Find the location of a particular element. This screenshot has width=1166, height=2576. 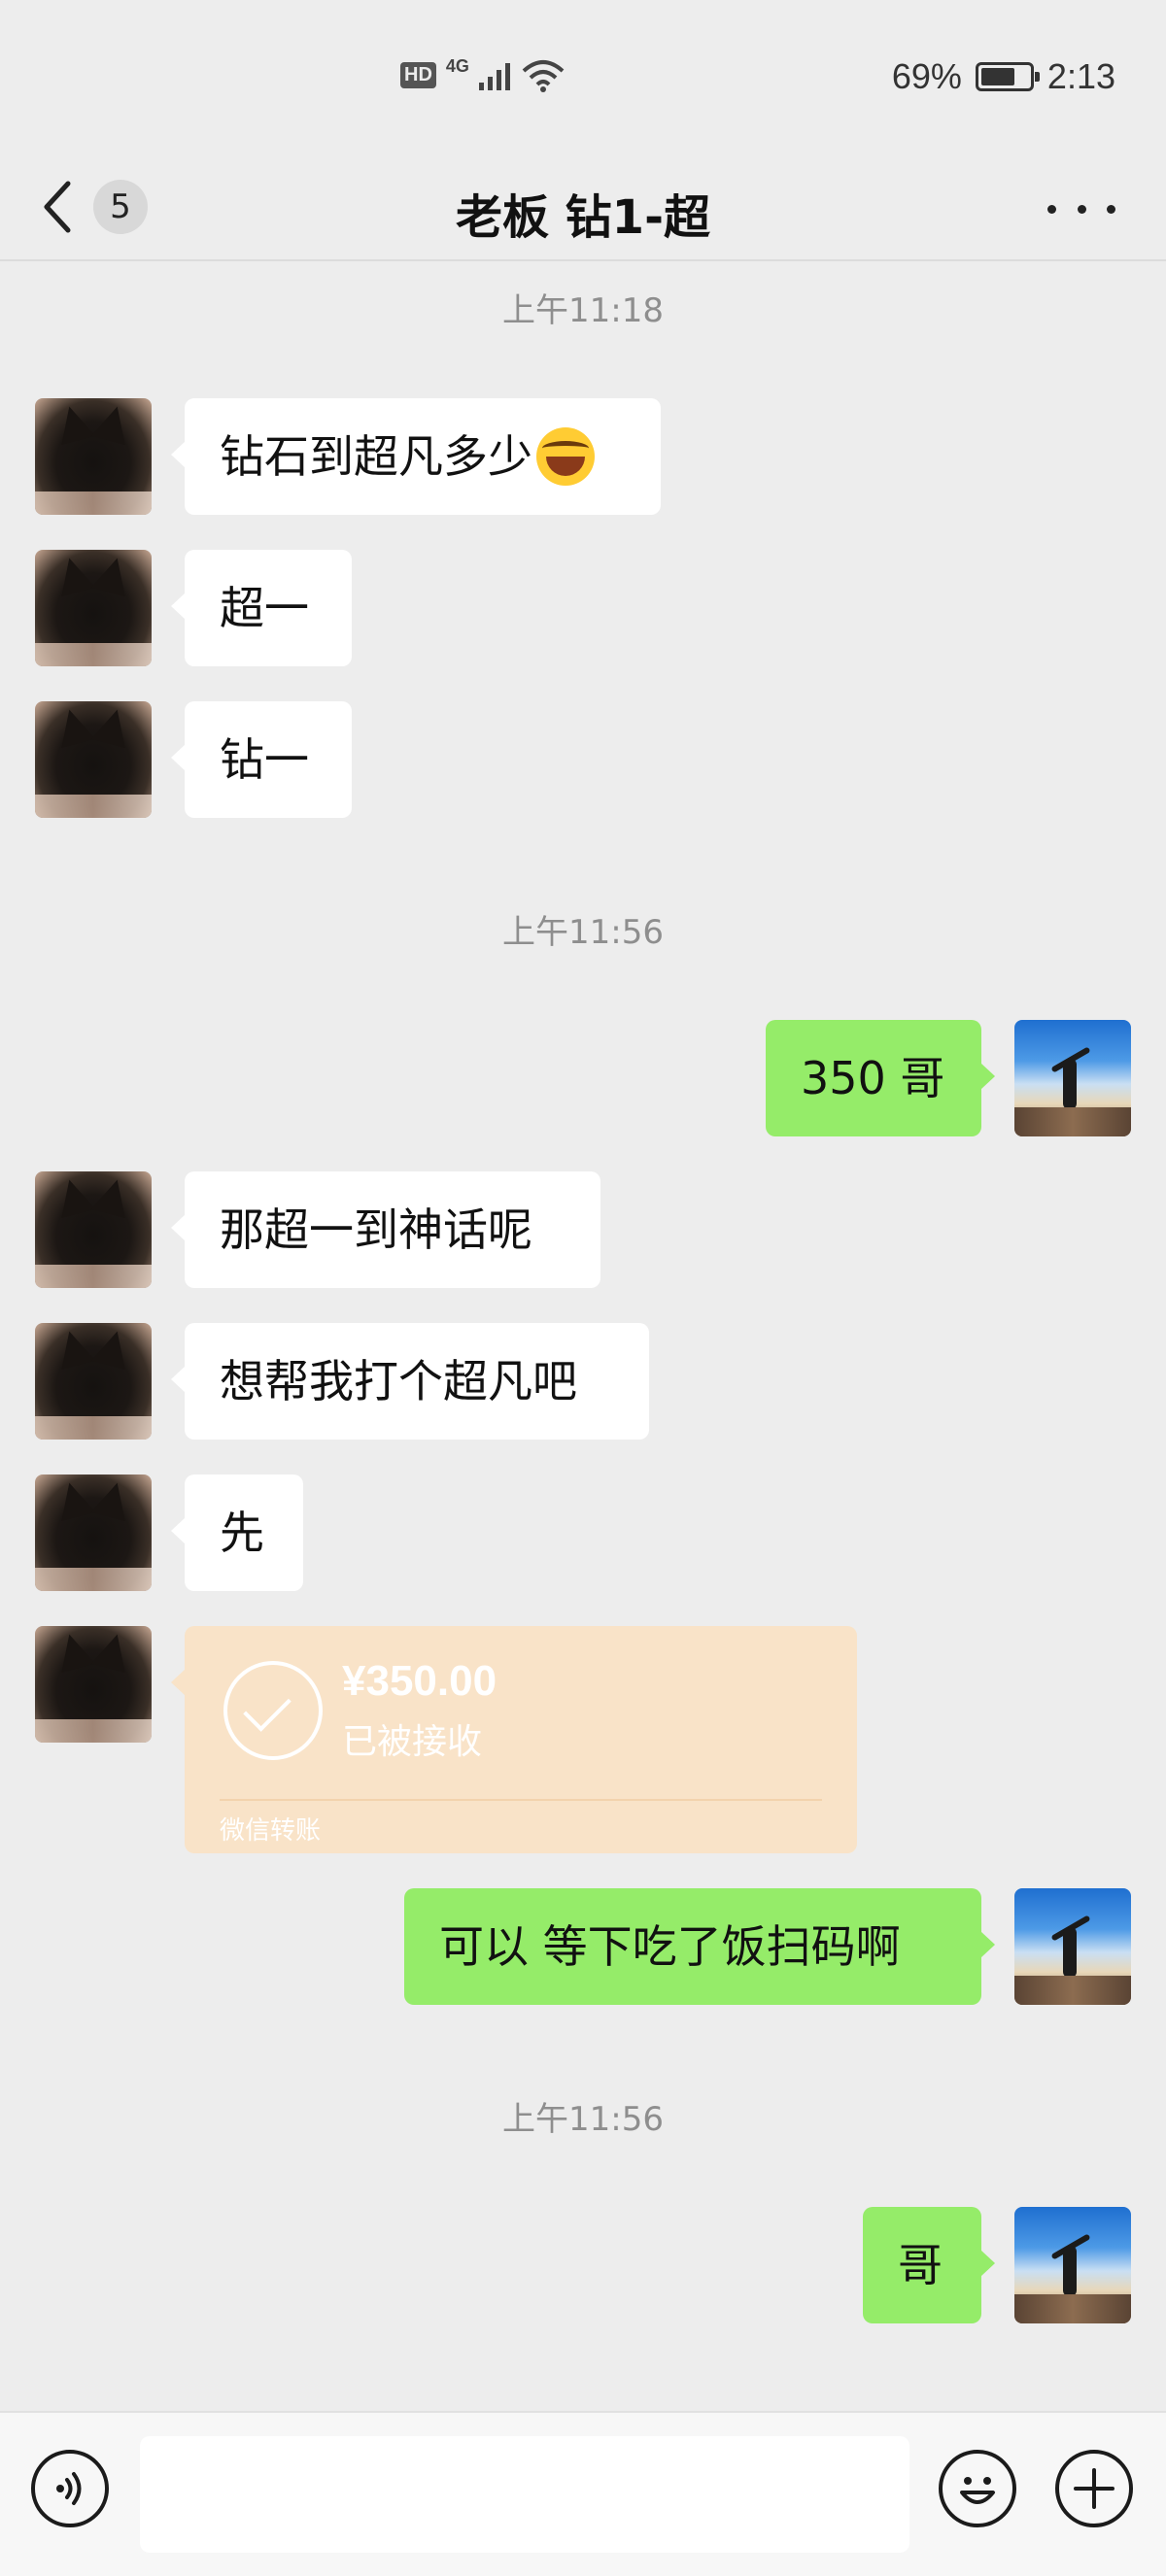

voice-button is located at coordinates (70, 2488).